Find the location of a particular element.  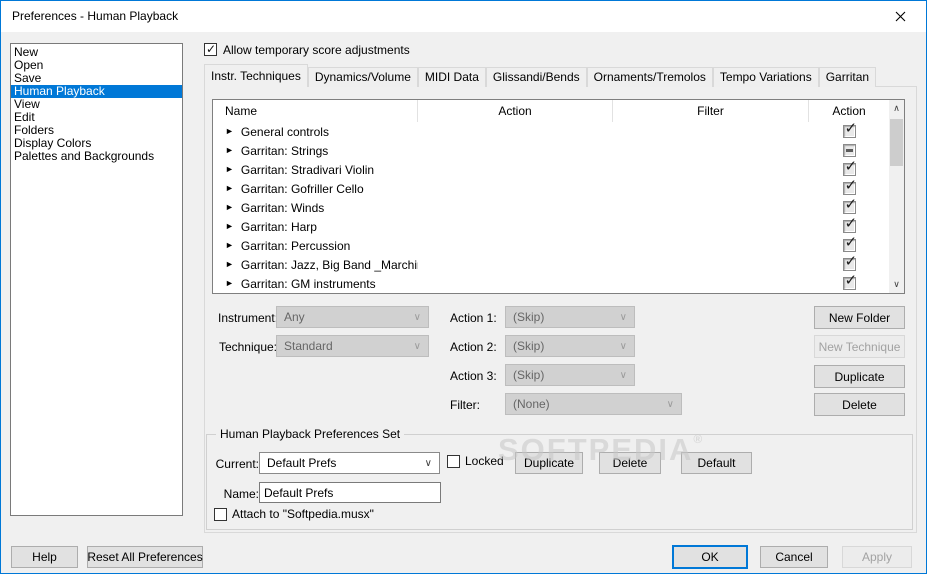

help-button: Help is located at coordinates (44, 557).